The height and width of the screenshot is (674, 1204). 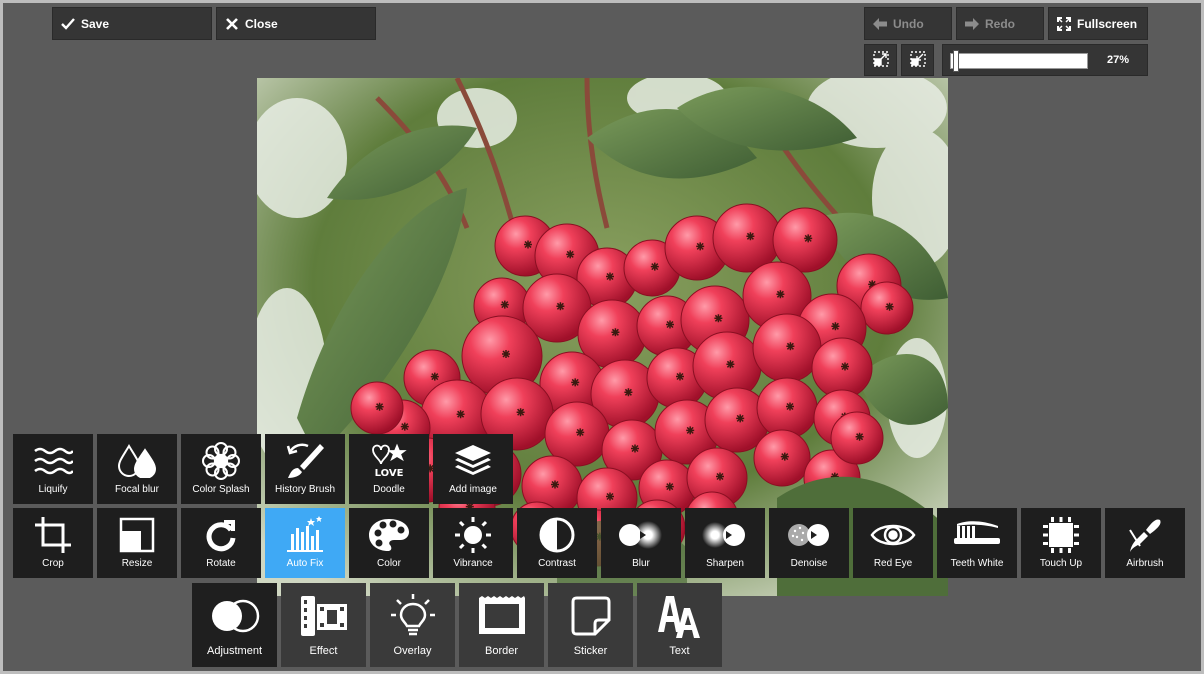 What do you see at coordinates (725, 543) in the screenshot?
I see `tool-sharpen: Sharpen` at bounding box center [725, 543].